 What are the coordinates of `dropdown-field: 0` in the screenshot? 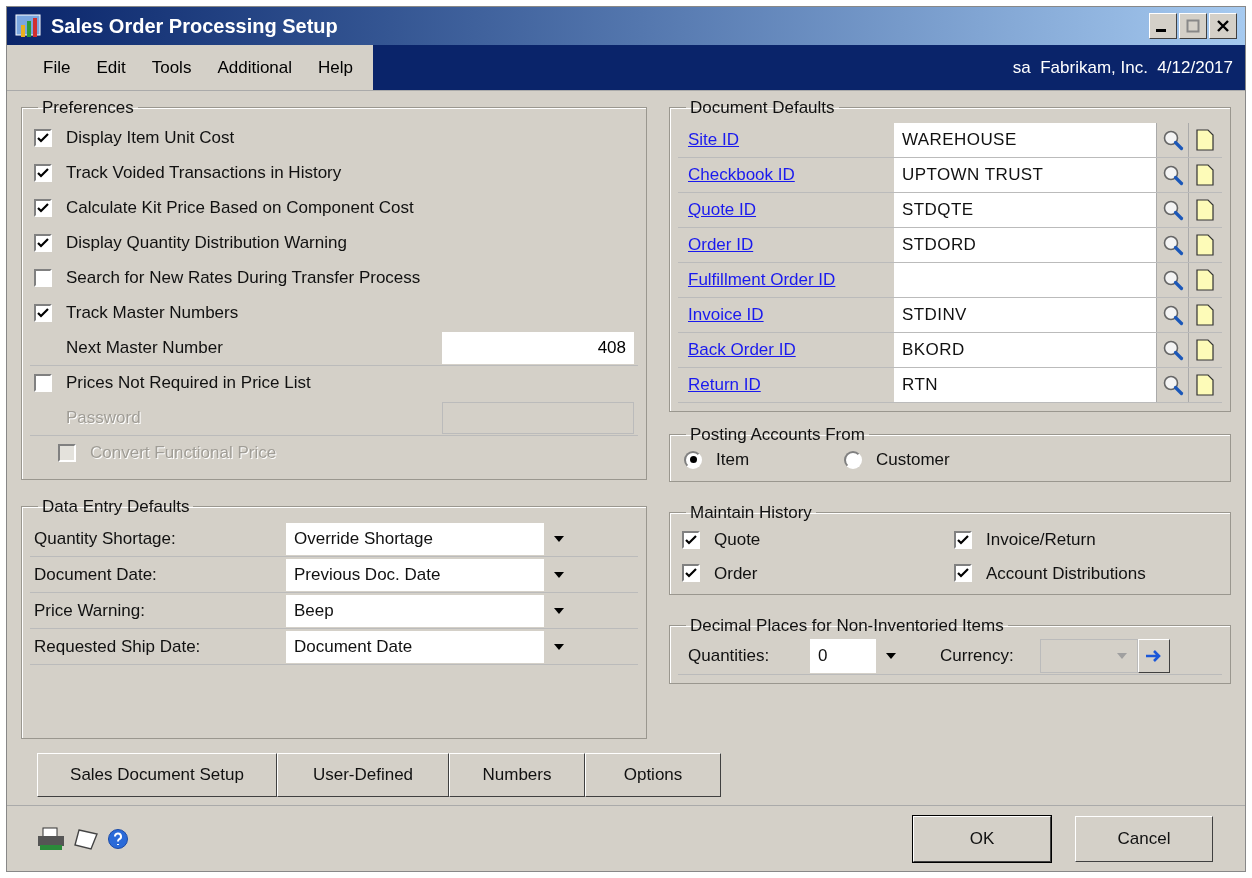 It's located at (858, 656).